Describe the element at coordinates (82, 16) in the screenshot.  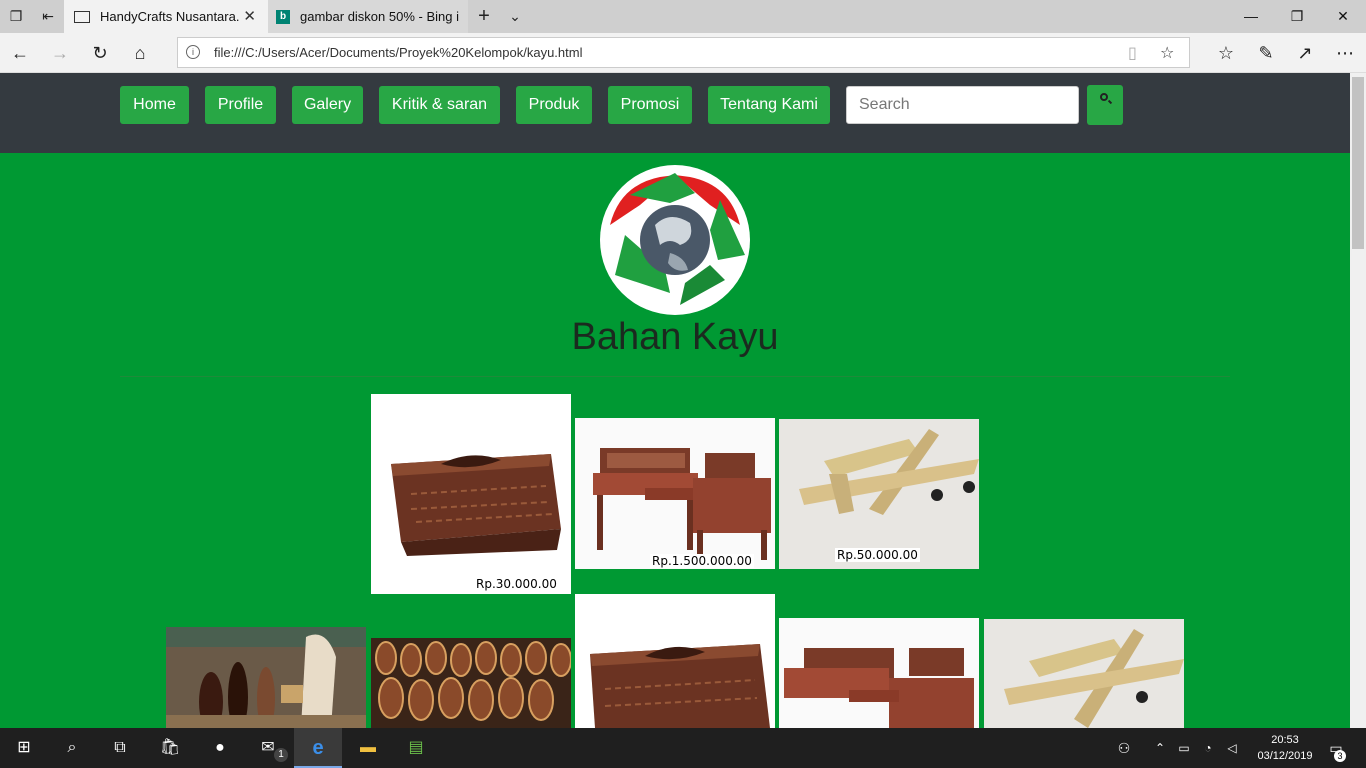
I see `page-icon` at that location.